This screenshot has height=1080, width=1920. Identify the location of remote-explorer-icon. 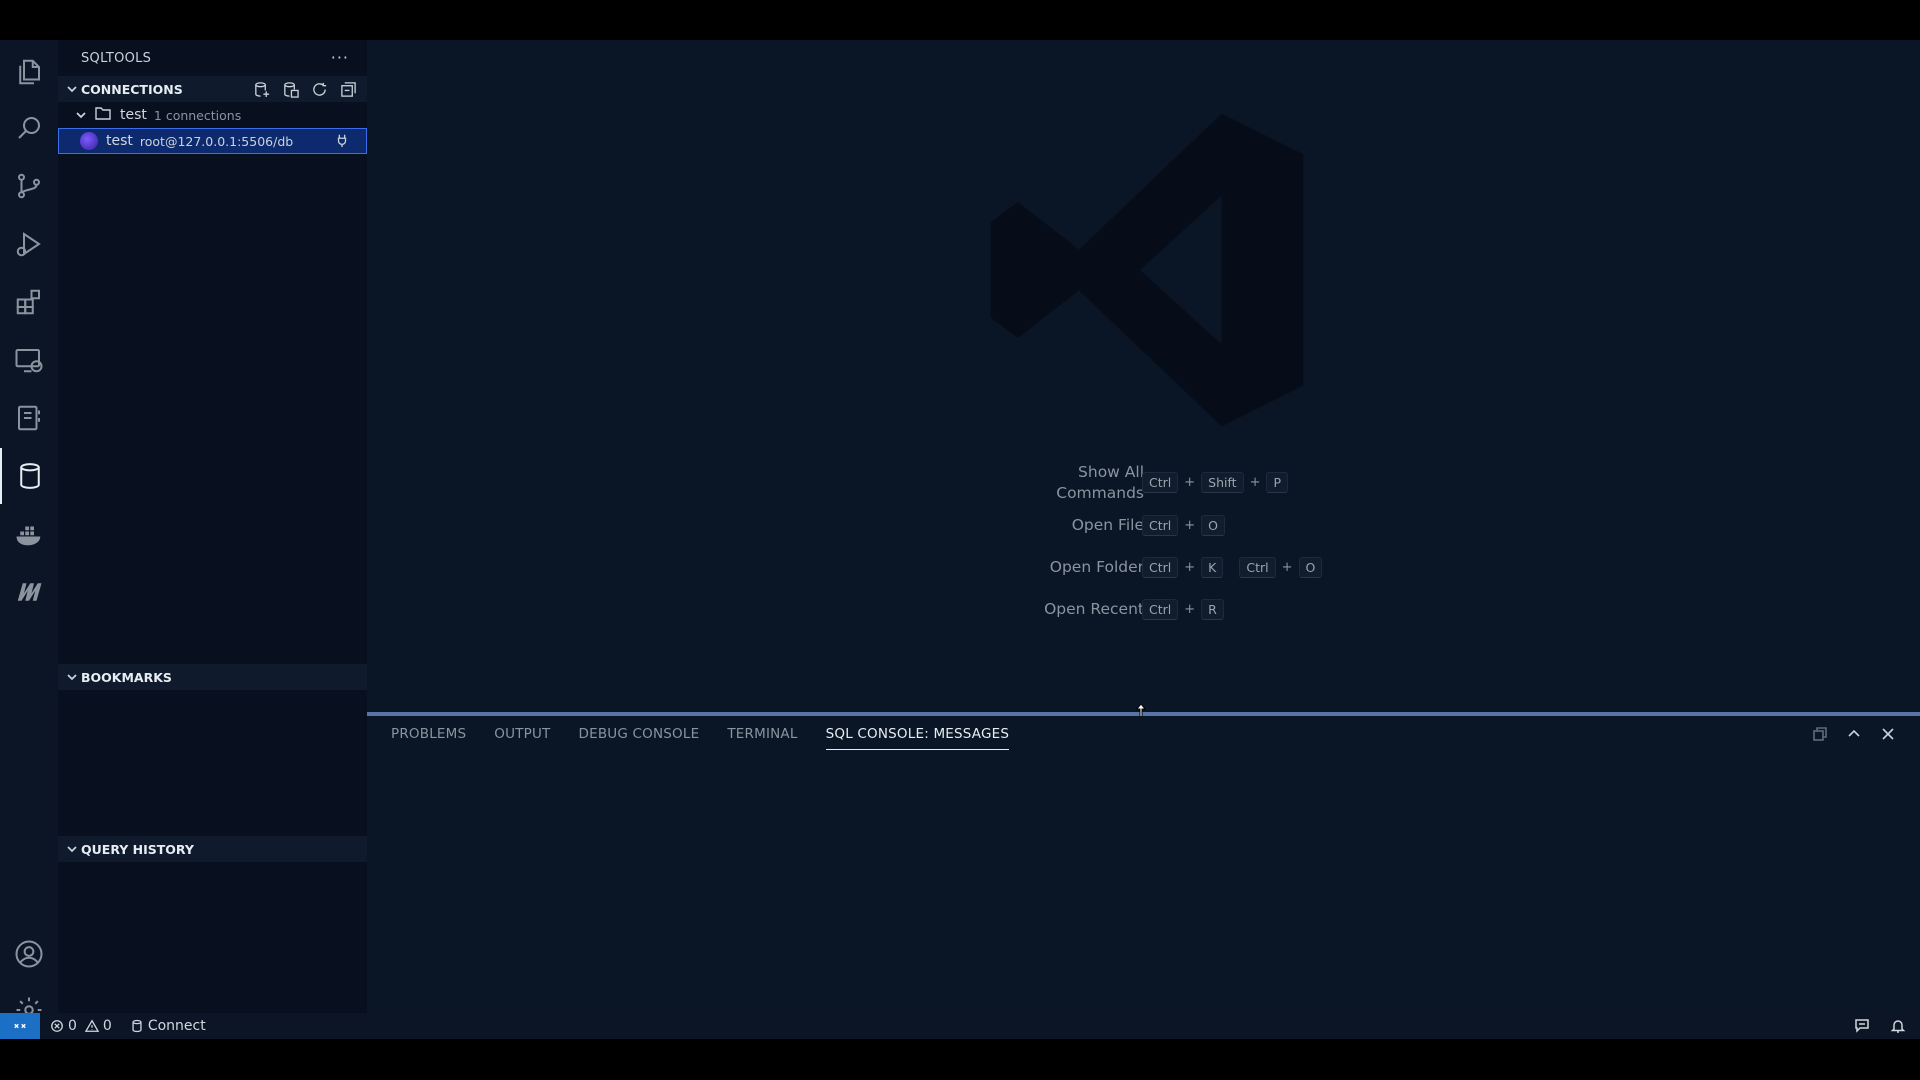
(29, 360).